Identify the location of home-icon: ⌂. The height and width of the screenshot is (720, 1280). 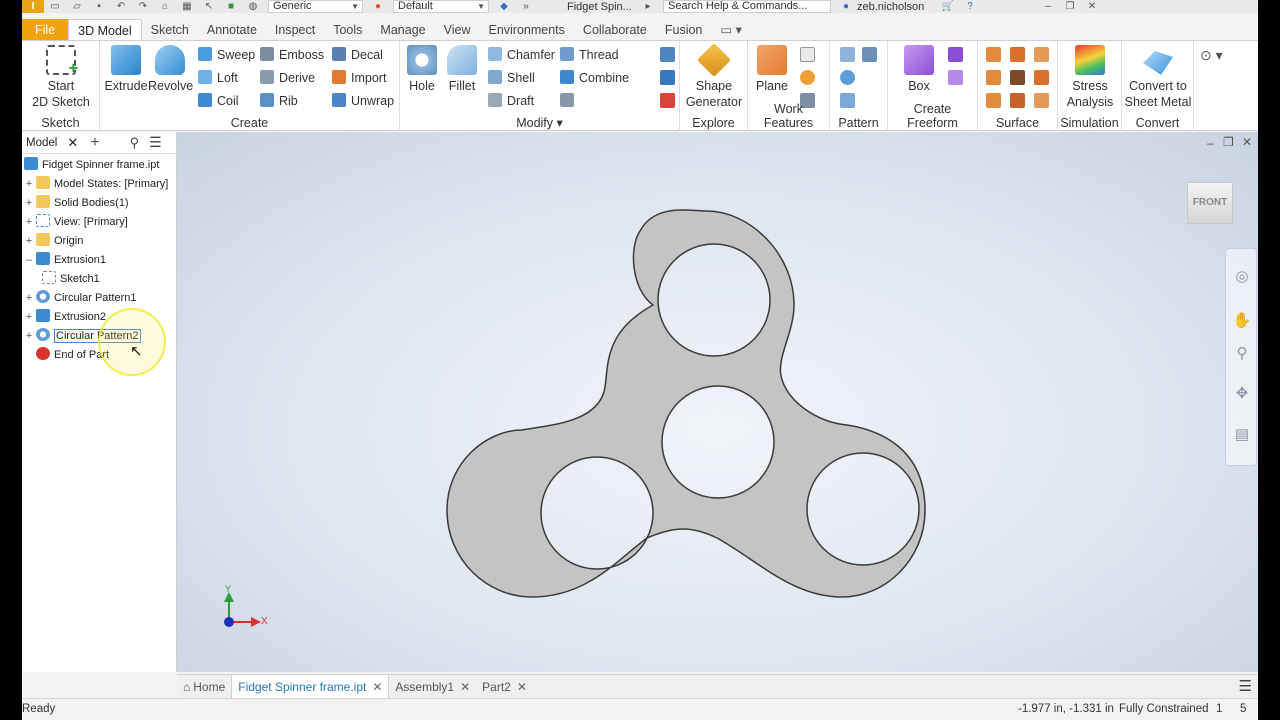
(165, 6).